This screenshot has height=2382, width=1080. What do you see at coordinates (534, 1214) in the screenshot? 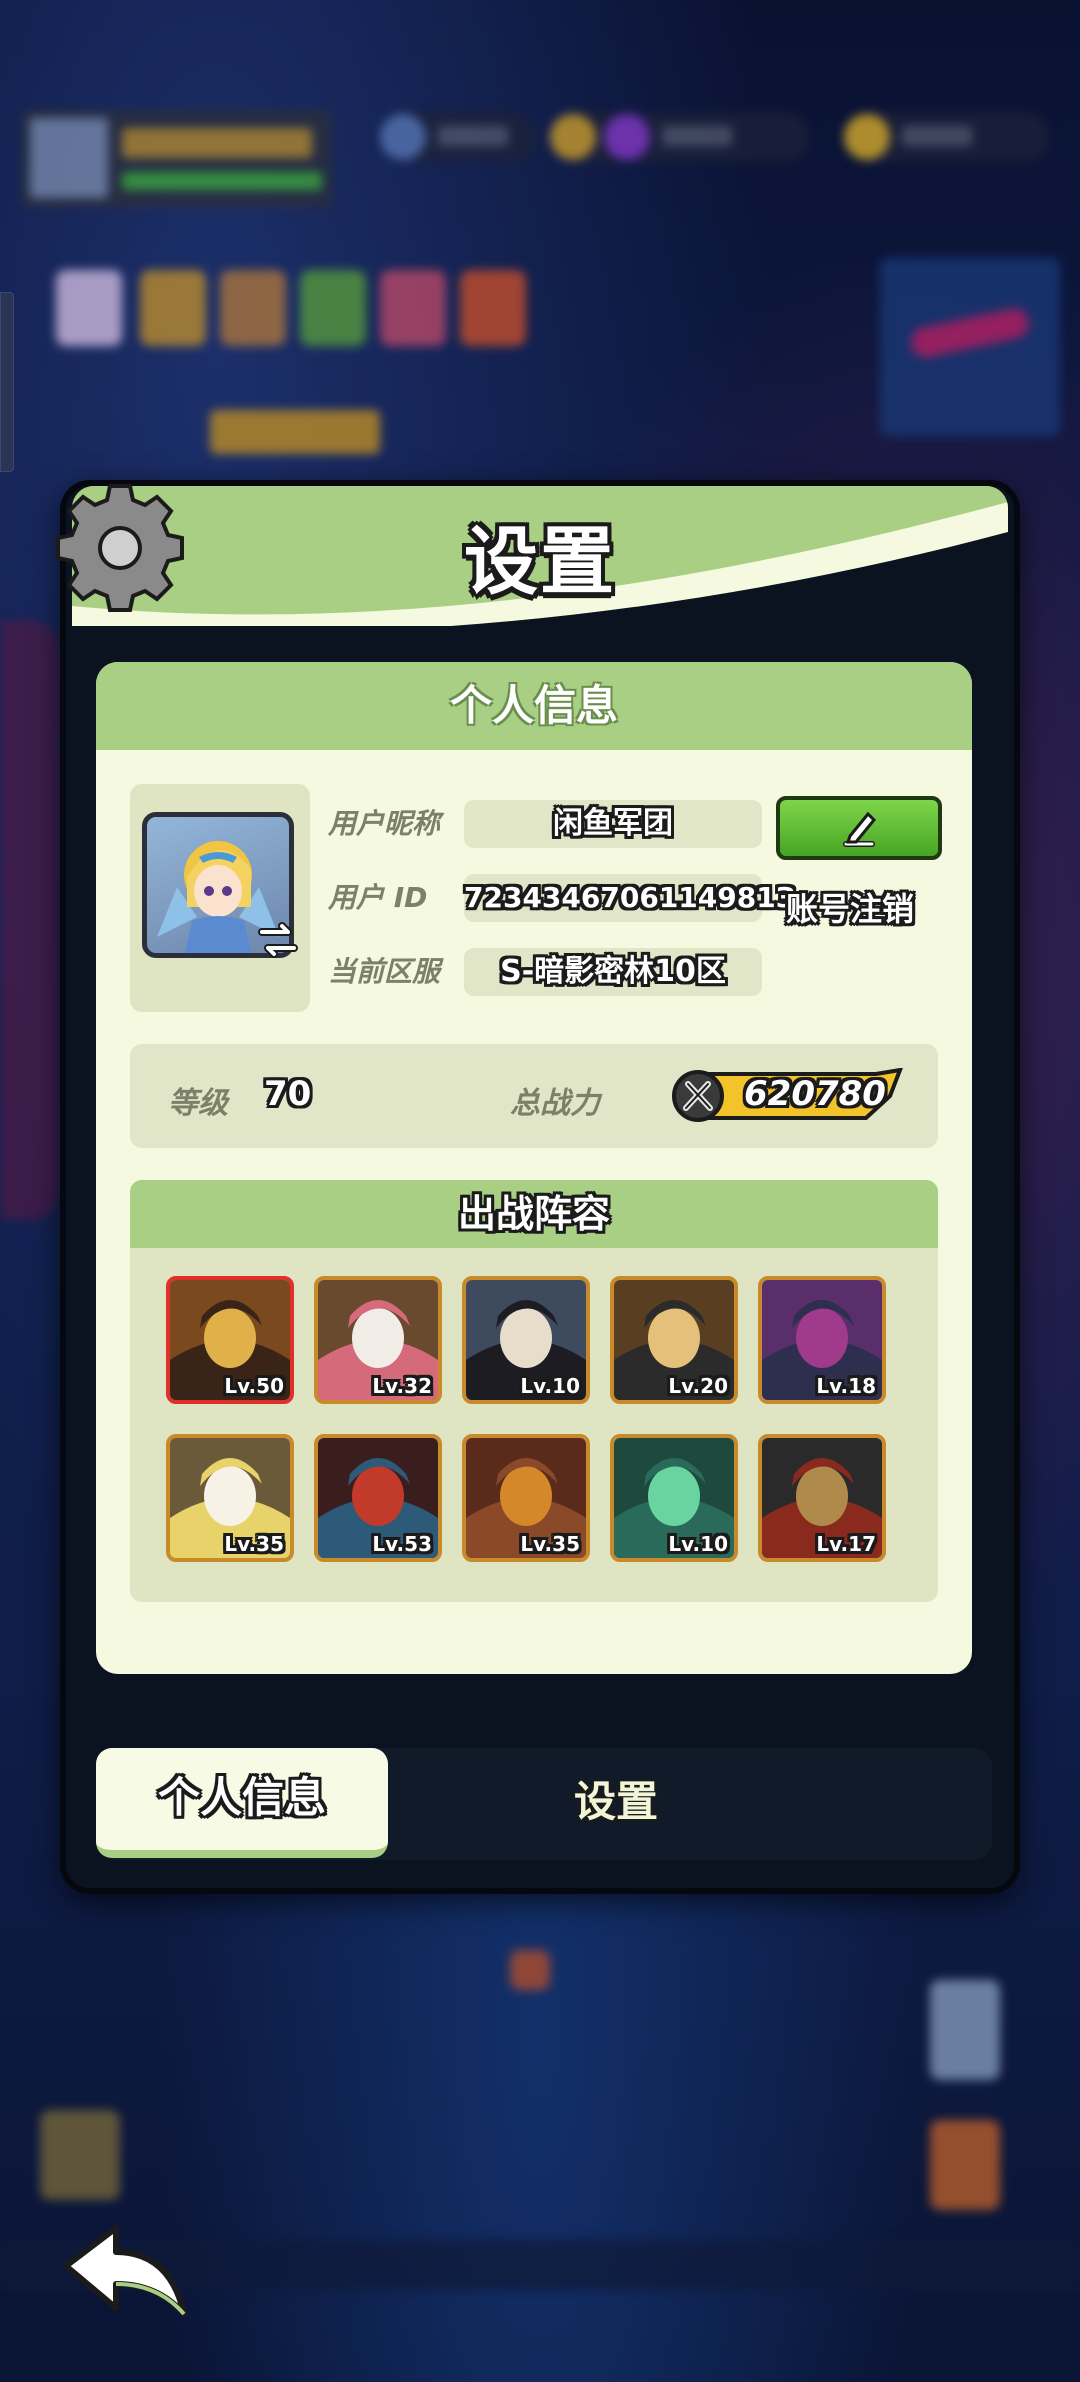
I see `lineup-title: 出战阵容` at bounding box center [534, 1214].